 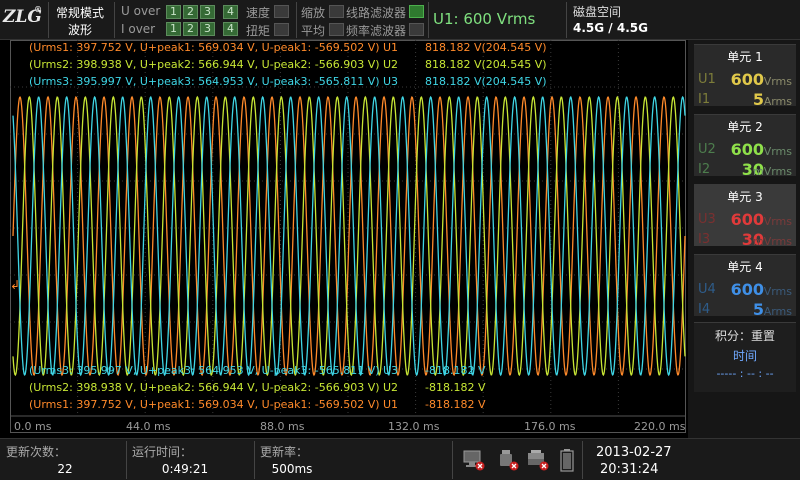 I want to click on unit-card-3: 单元 3 U3 600 Vrms I3 30 mVrms, so click(x=745, y=216).